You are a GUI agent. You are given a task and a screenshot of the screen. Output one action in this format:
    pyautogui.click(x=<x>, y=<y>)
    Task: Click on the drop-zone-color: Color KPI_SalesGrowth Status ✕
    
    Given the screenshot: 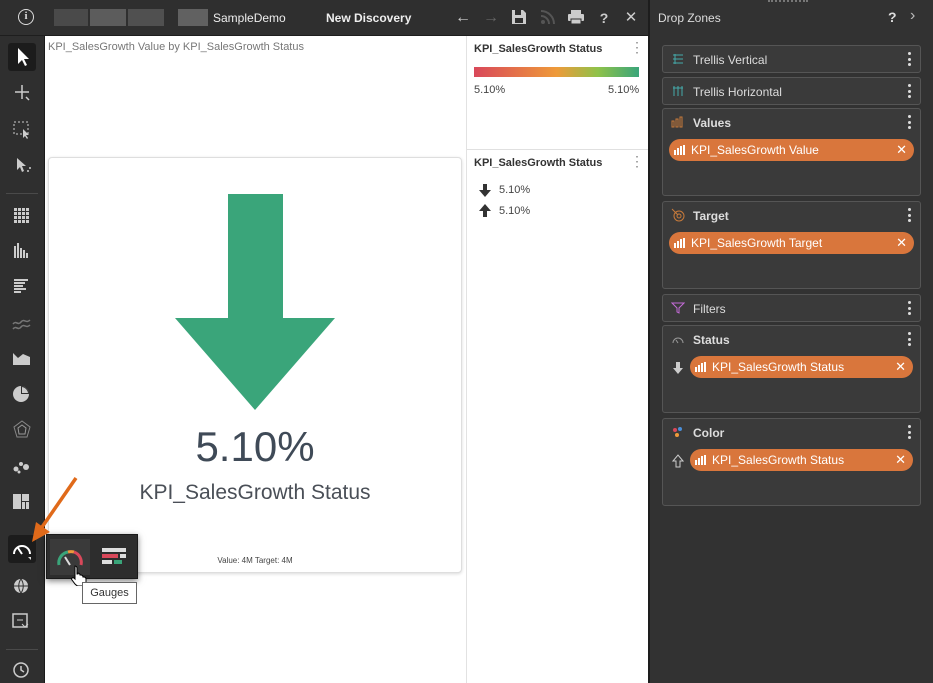 What is the action you would take?
    pyautogui.click(x=791, y=462)
    